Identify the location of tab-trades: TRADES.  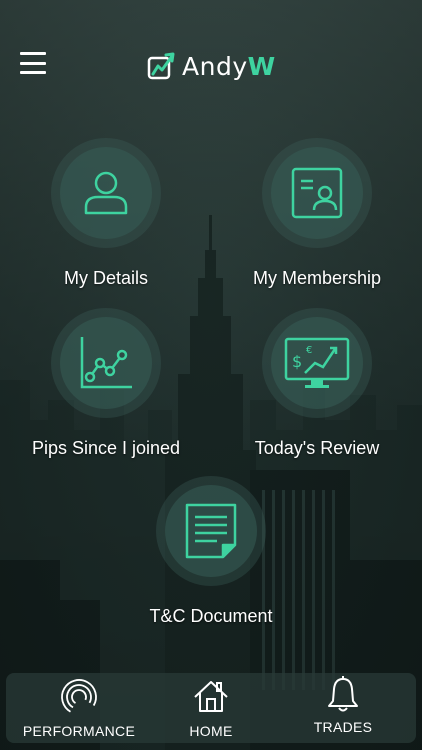
(343, 708).